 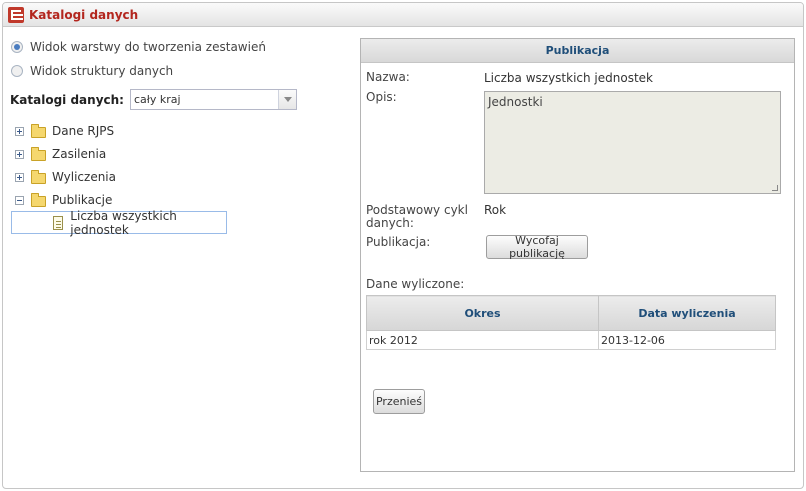 I want to click on table-cell-computed-date: 2013-12-06, so click(x=687, y=340).